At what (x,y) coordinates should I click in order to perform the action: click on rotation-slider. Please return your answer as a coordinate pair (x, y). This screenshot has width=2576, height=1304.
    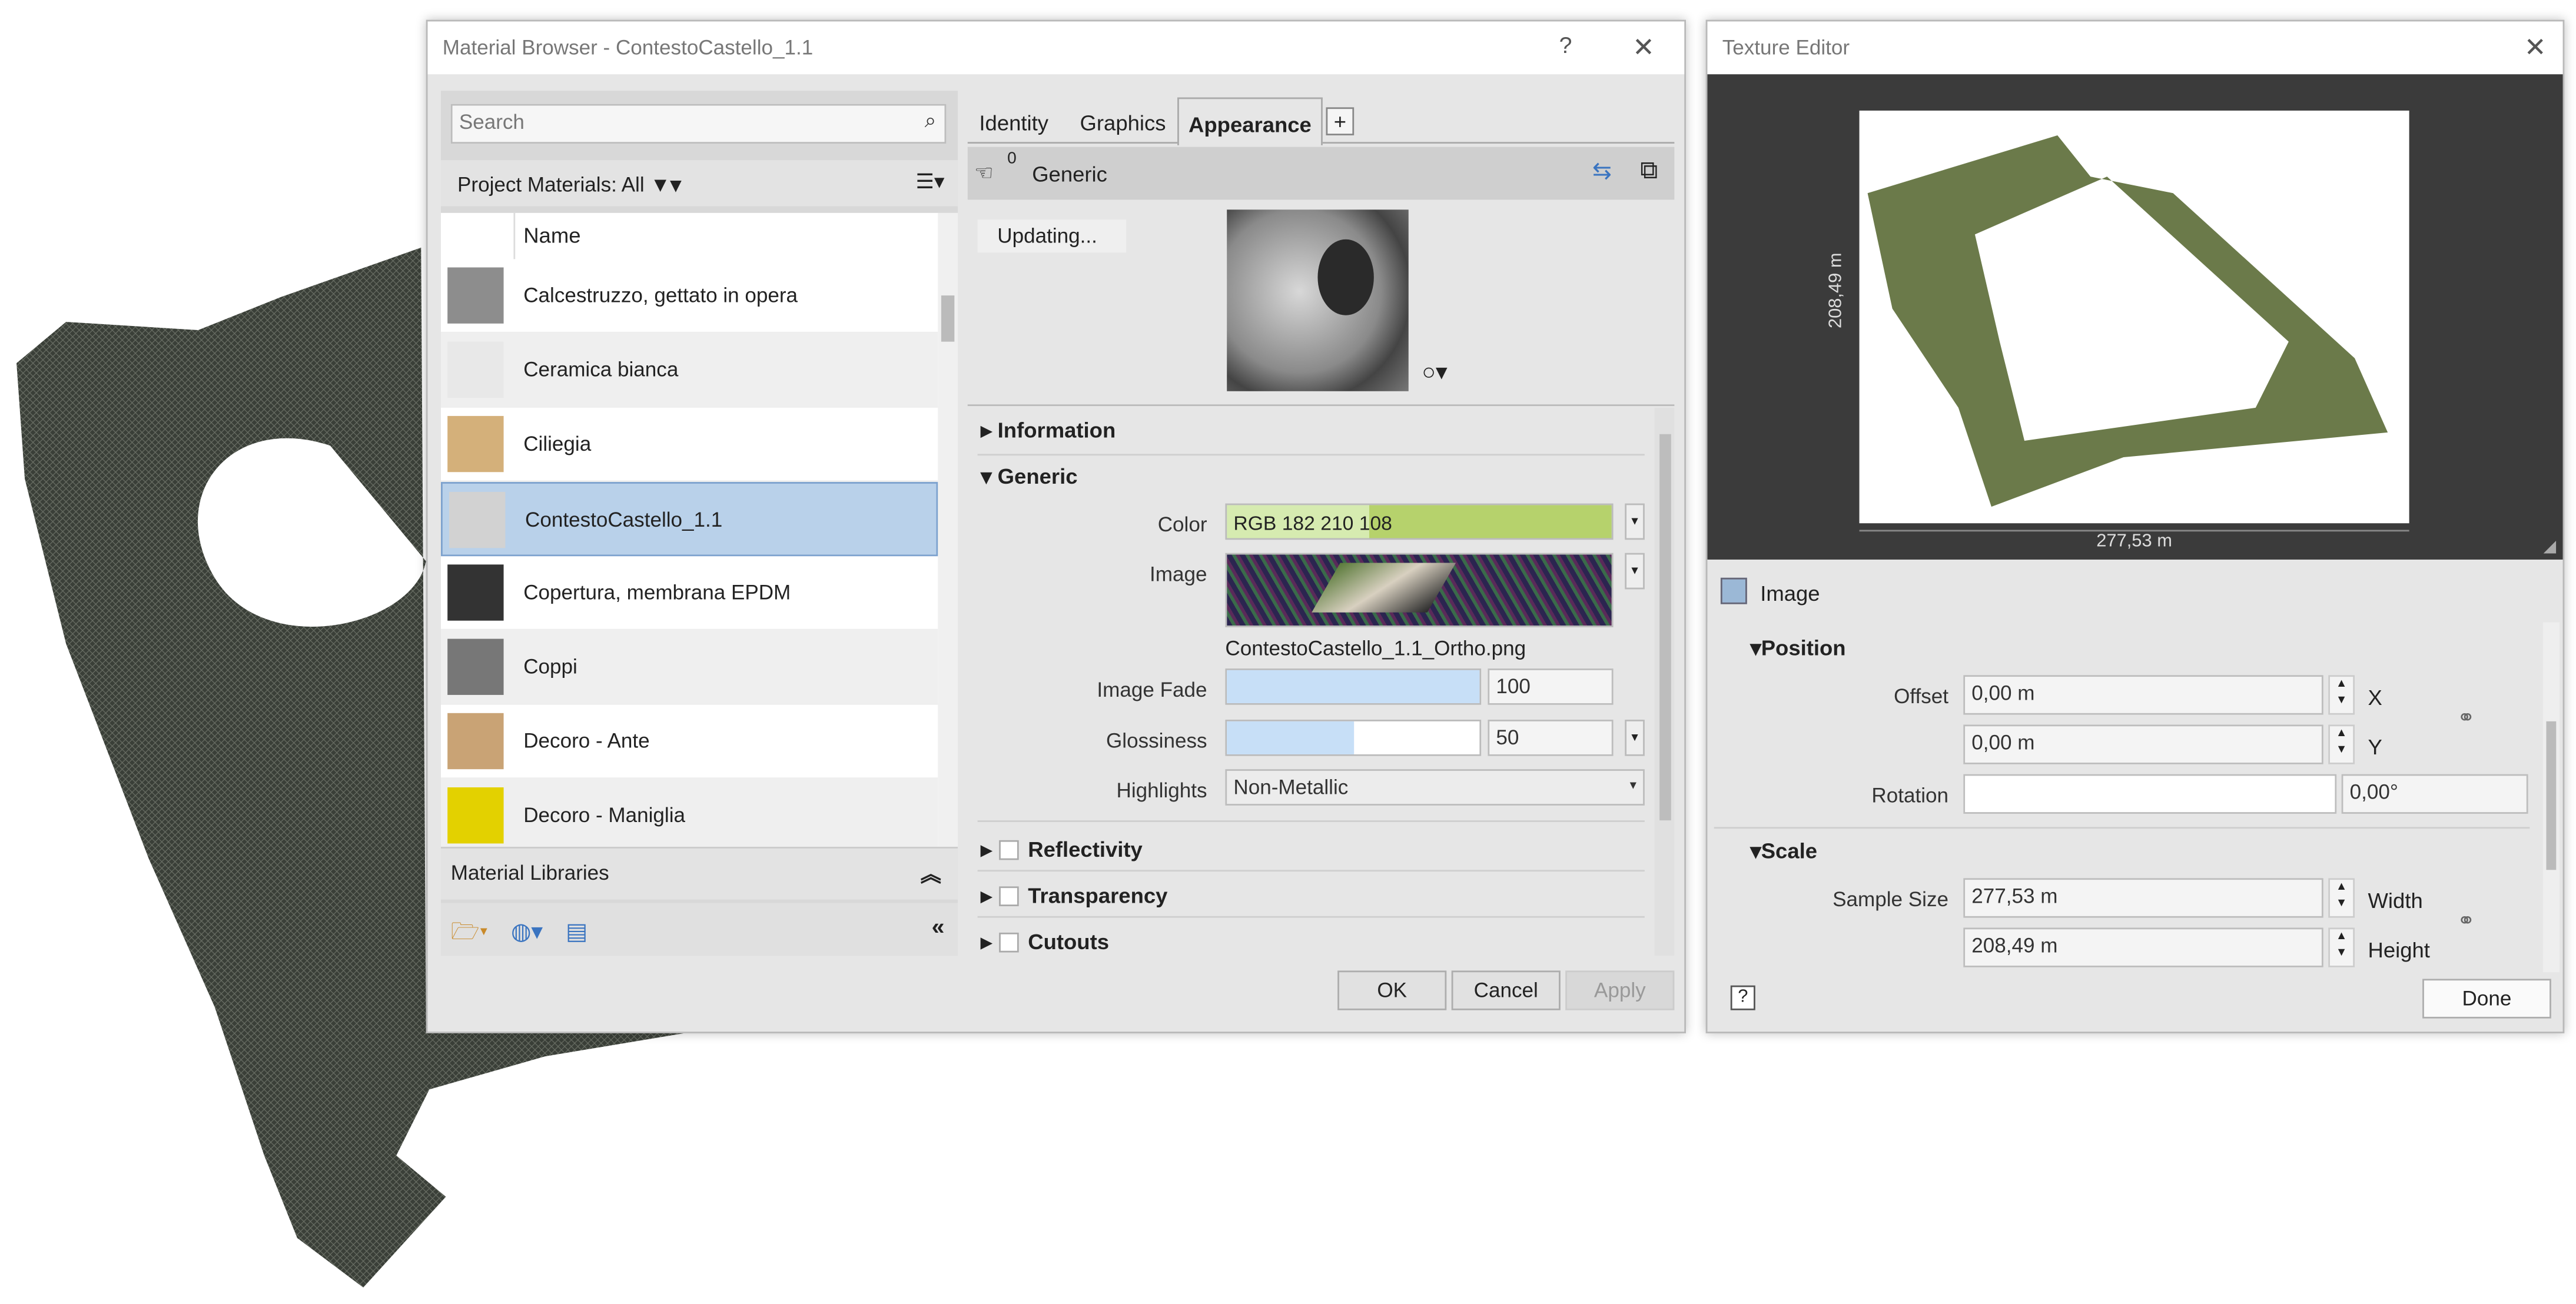
    Looking at the image, I should click on (2150, 794).